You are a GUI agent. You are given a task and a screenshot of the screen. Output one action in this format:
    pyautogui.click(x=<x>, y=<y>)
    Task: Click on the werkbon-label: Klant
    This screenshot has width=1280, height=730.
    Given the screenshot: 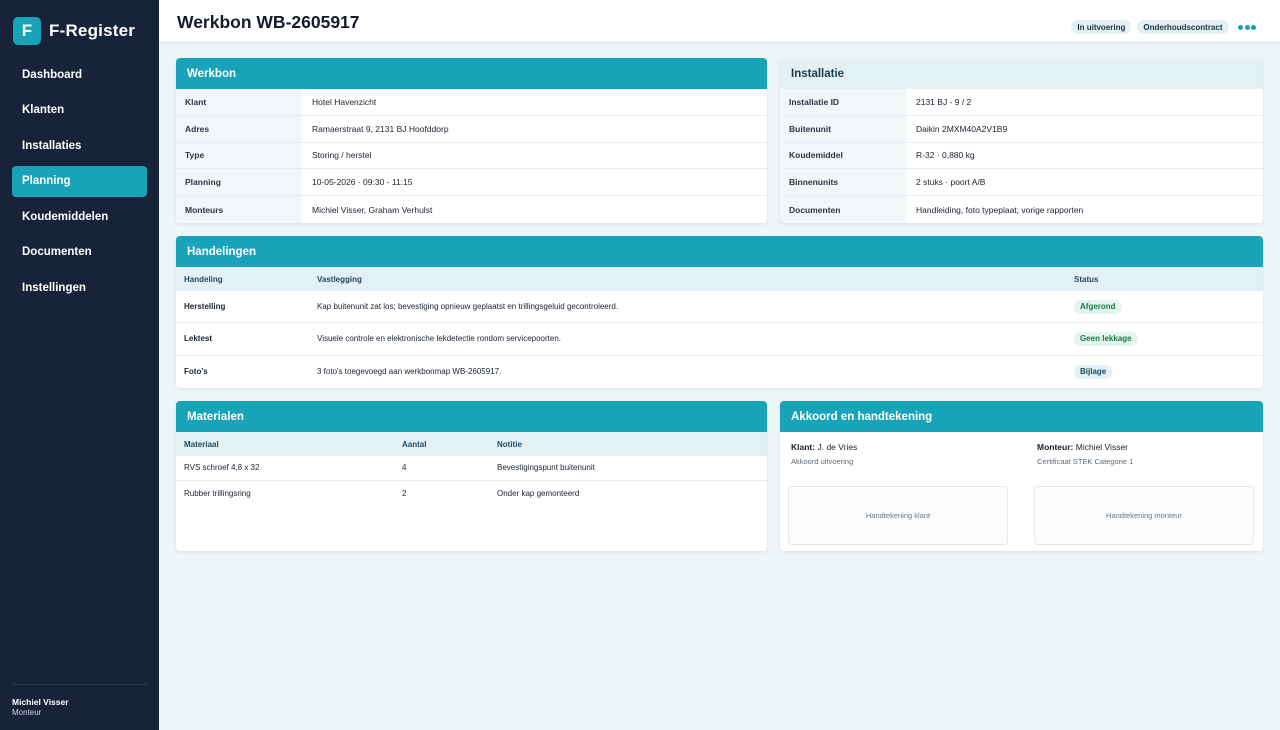 What is the action you would take?
    pyautogui.click(x=239, y=102)
    